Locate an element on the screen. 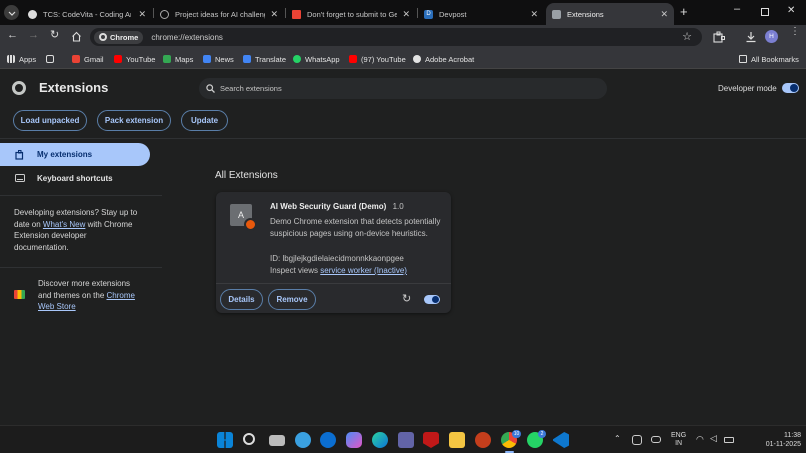 The width and height of the screenshot is (806, 453). whatsapp-icon is located at coordinates (297, 59).